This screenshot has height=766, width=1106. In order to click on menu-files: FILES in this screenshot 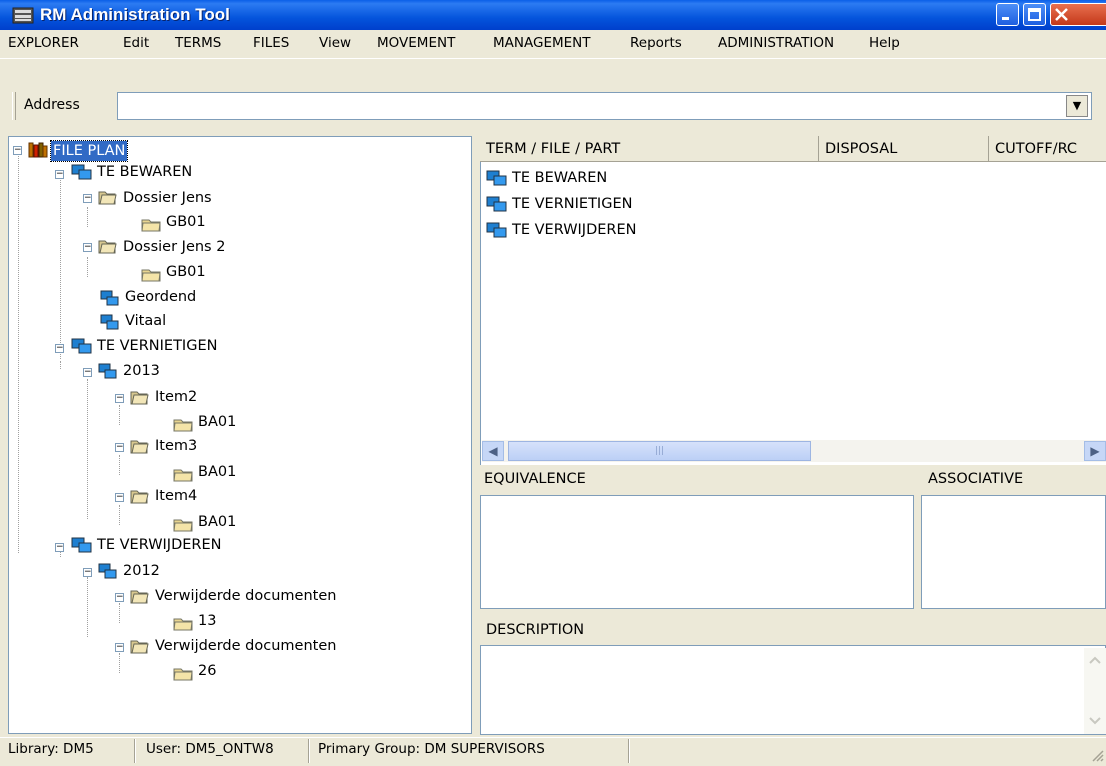, I will do `click(271, 43)`.